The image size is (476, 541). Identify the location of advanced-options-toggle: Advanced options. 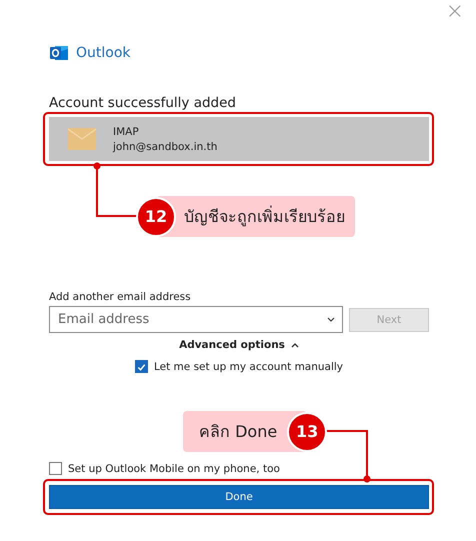
(232, 345).